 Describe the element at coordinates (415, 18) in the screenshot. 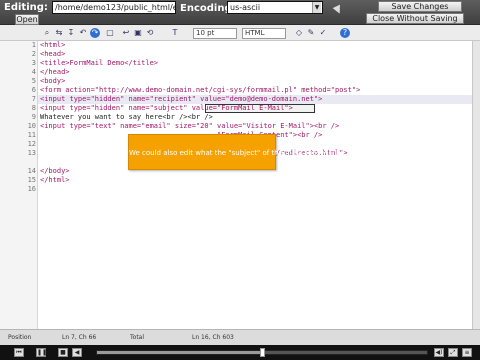

I see `close-without-saving-button: Close Without Saving` at that location.